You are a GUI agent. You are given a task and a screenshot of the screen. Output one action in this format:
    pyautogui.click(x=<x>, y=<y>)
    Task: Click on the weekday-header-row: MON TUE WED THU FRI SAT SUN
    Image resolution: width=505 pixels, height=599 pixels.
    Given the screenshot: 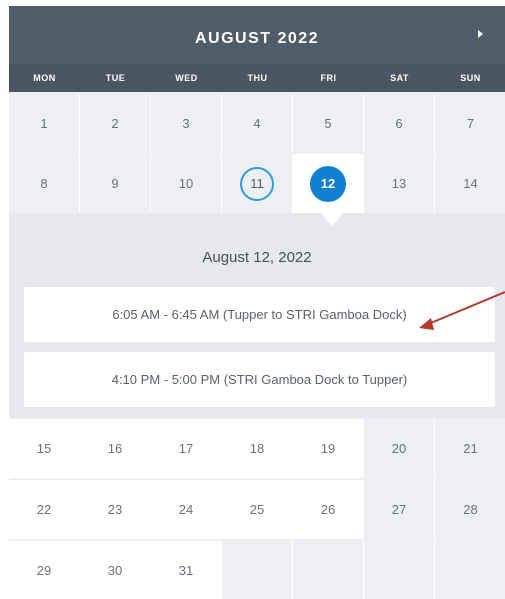 What is the action you would take?
    pyautogui.click(x=257, y=78)
    